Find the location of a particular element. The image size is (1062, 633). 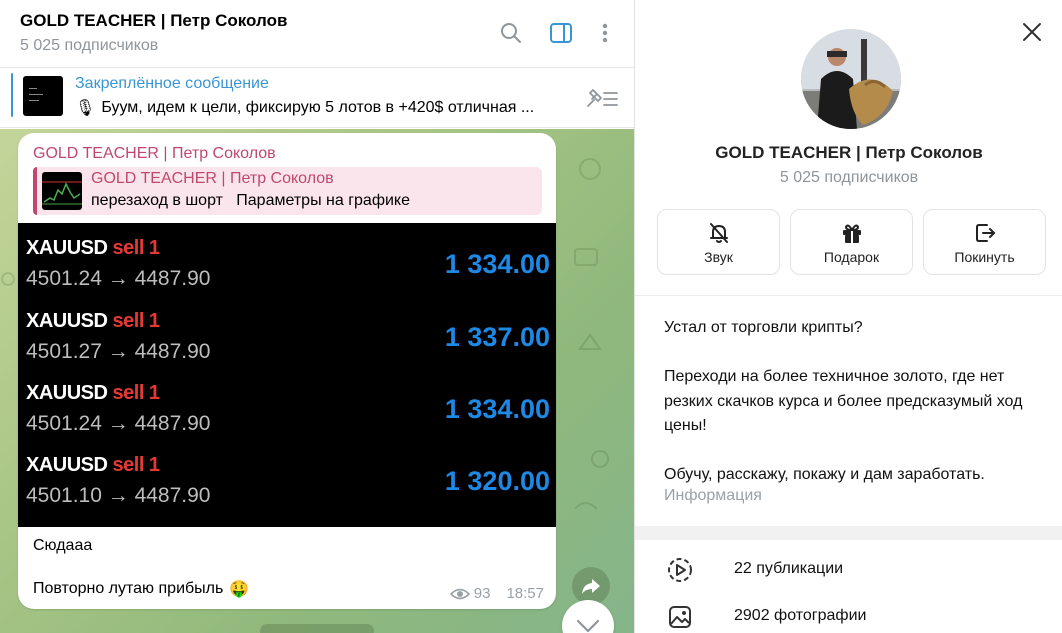

section-separator is located at coordinates (848, 533).